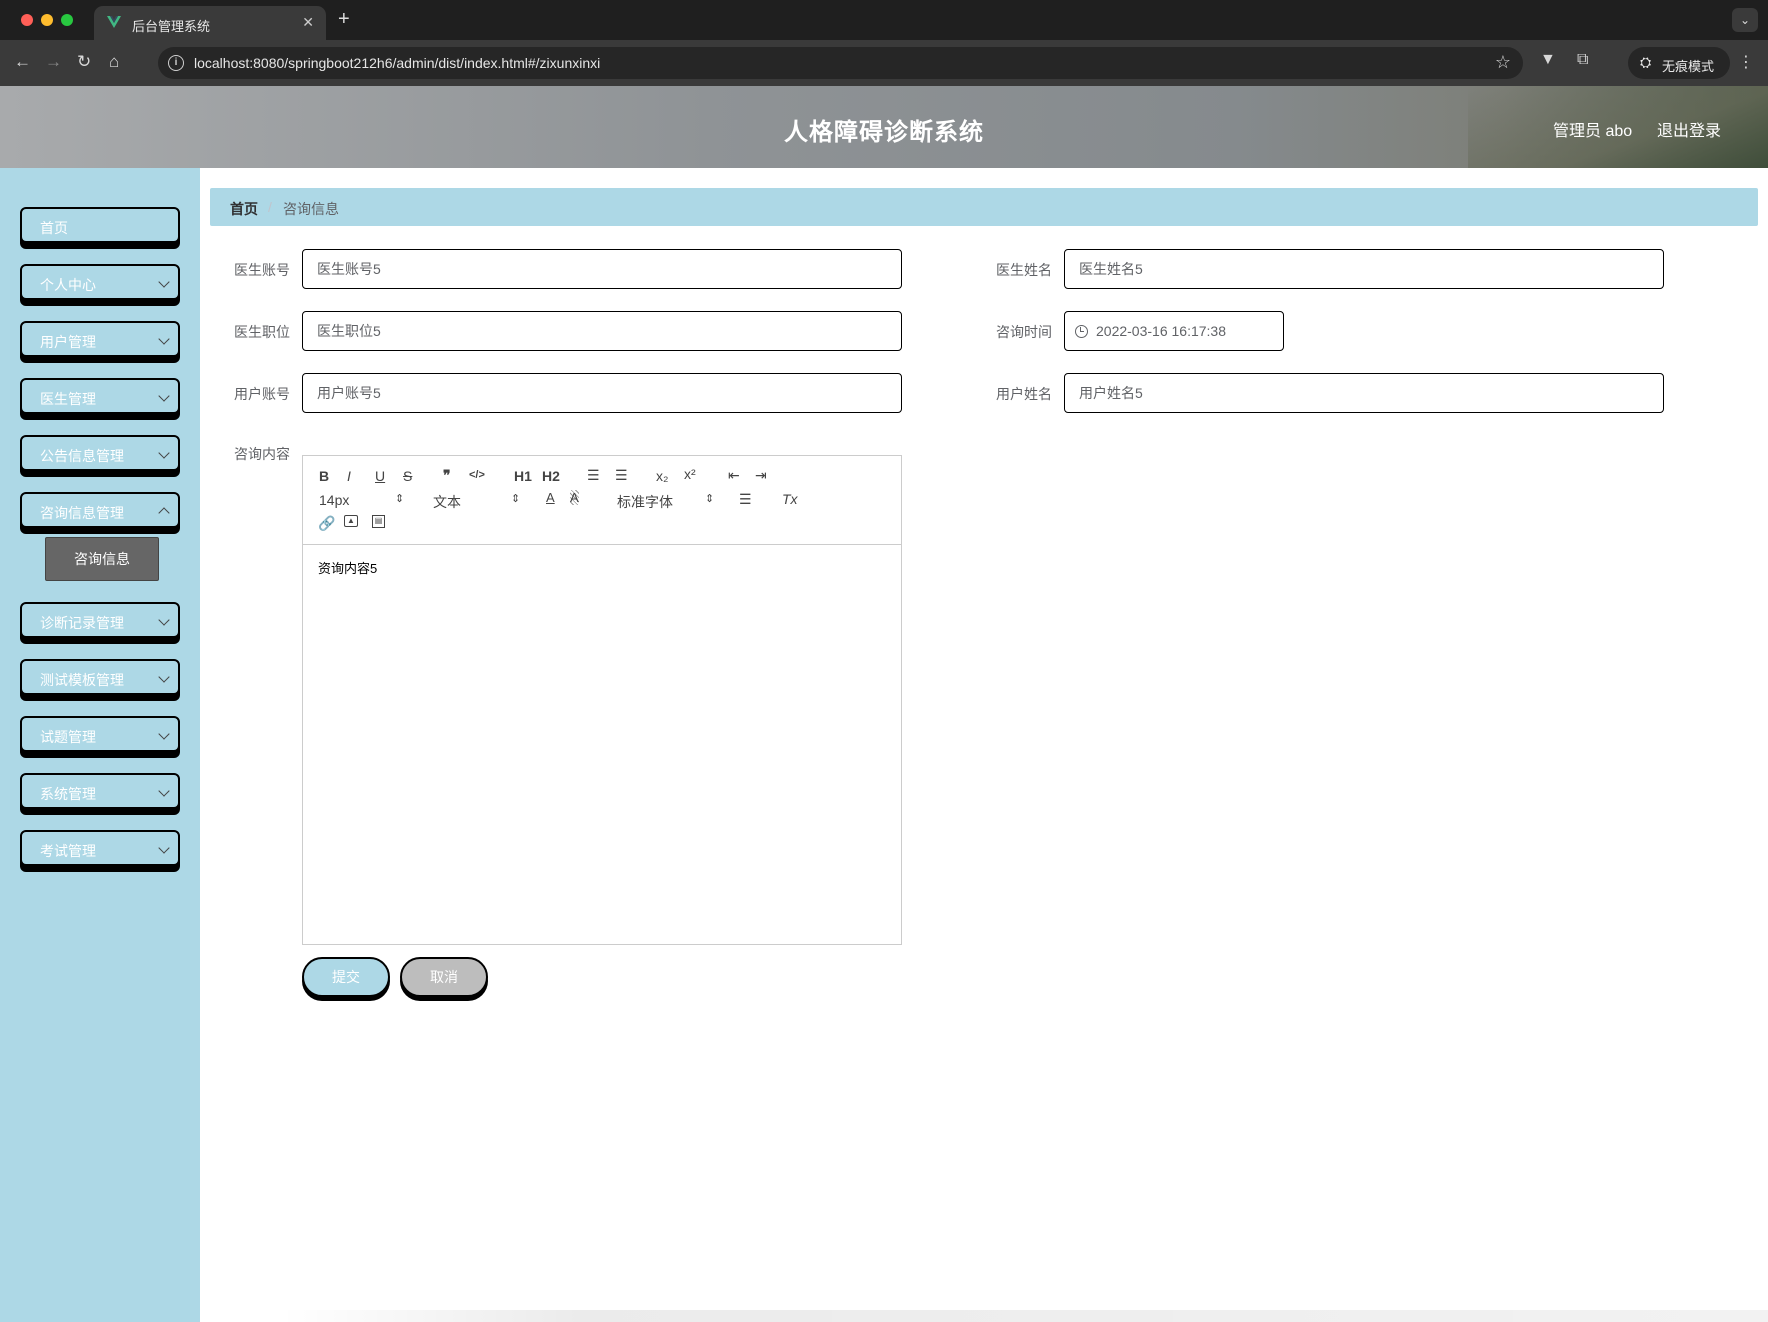 Image resolution: width=1768 pixels, height=1322 pixels. I want to click on background-color-icon: A, so click(574, 497).